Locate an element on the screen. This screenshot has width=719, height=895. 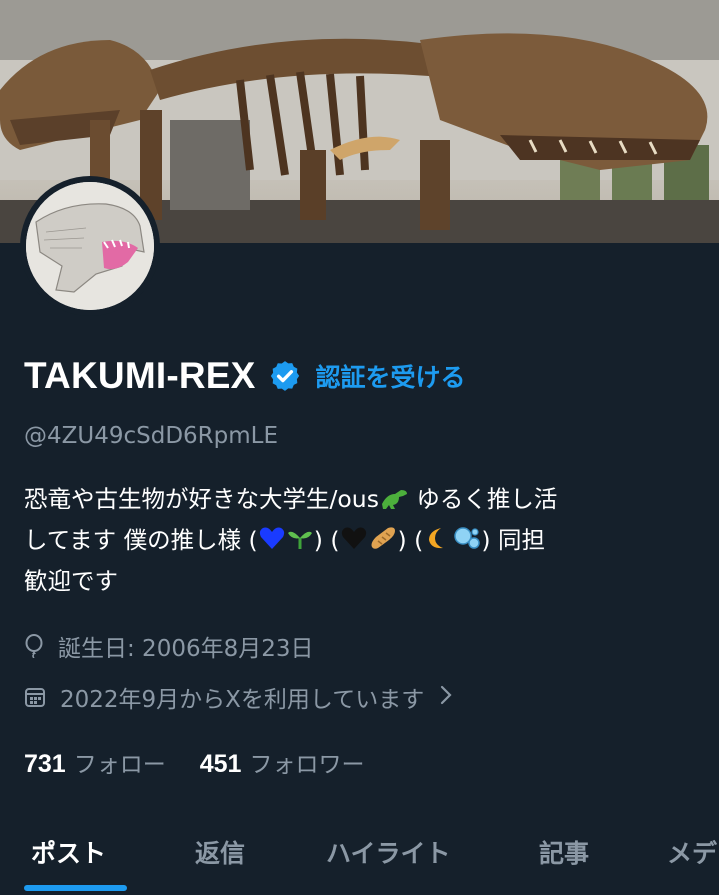
avatar is located at coordinates (90, 246).